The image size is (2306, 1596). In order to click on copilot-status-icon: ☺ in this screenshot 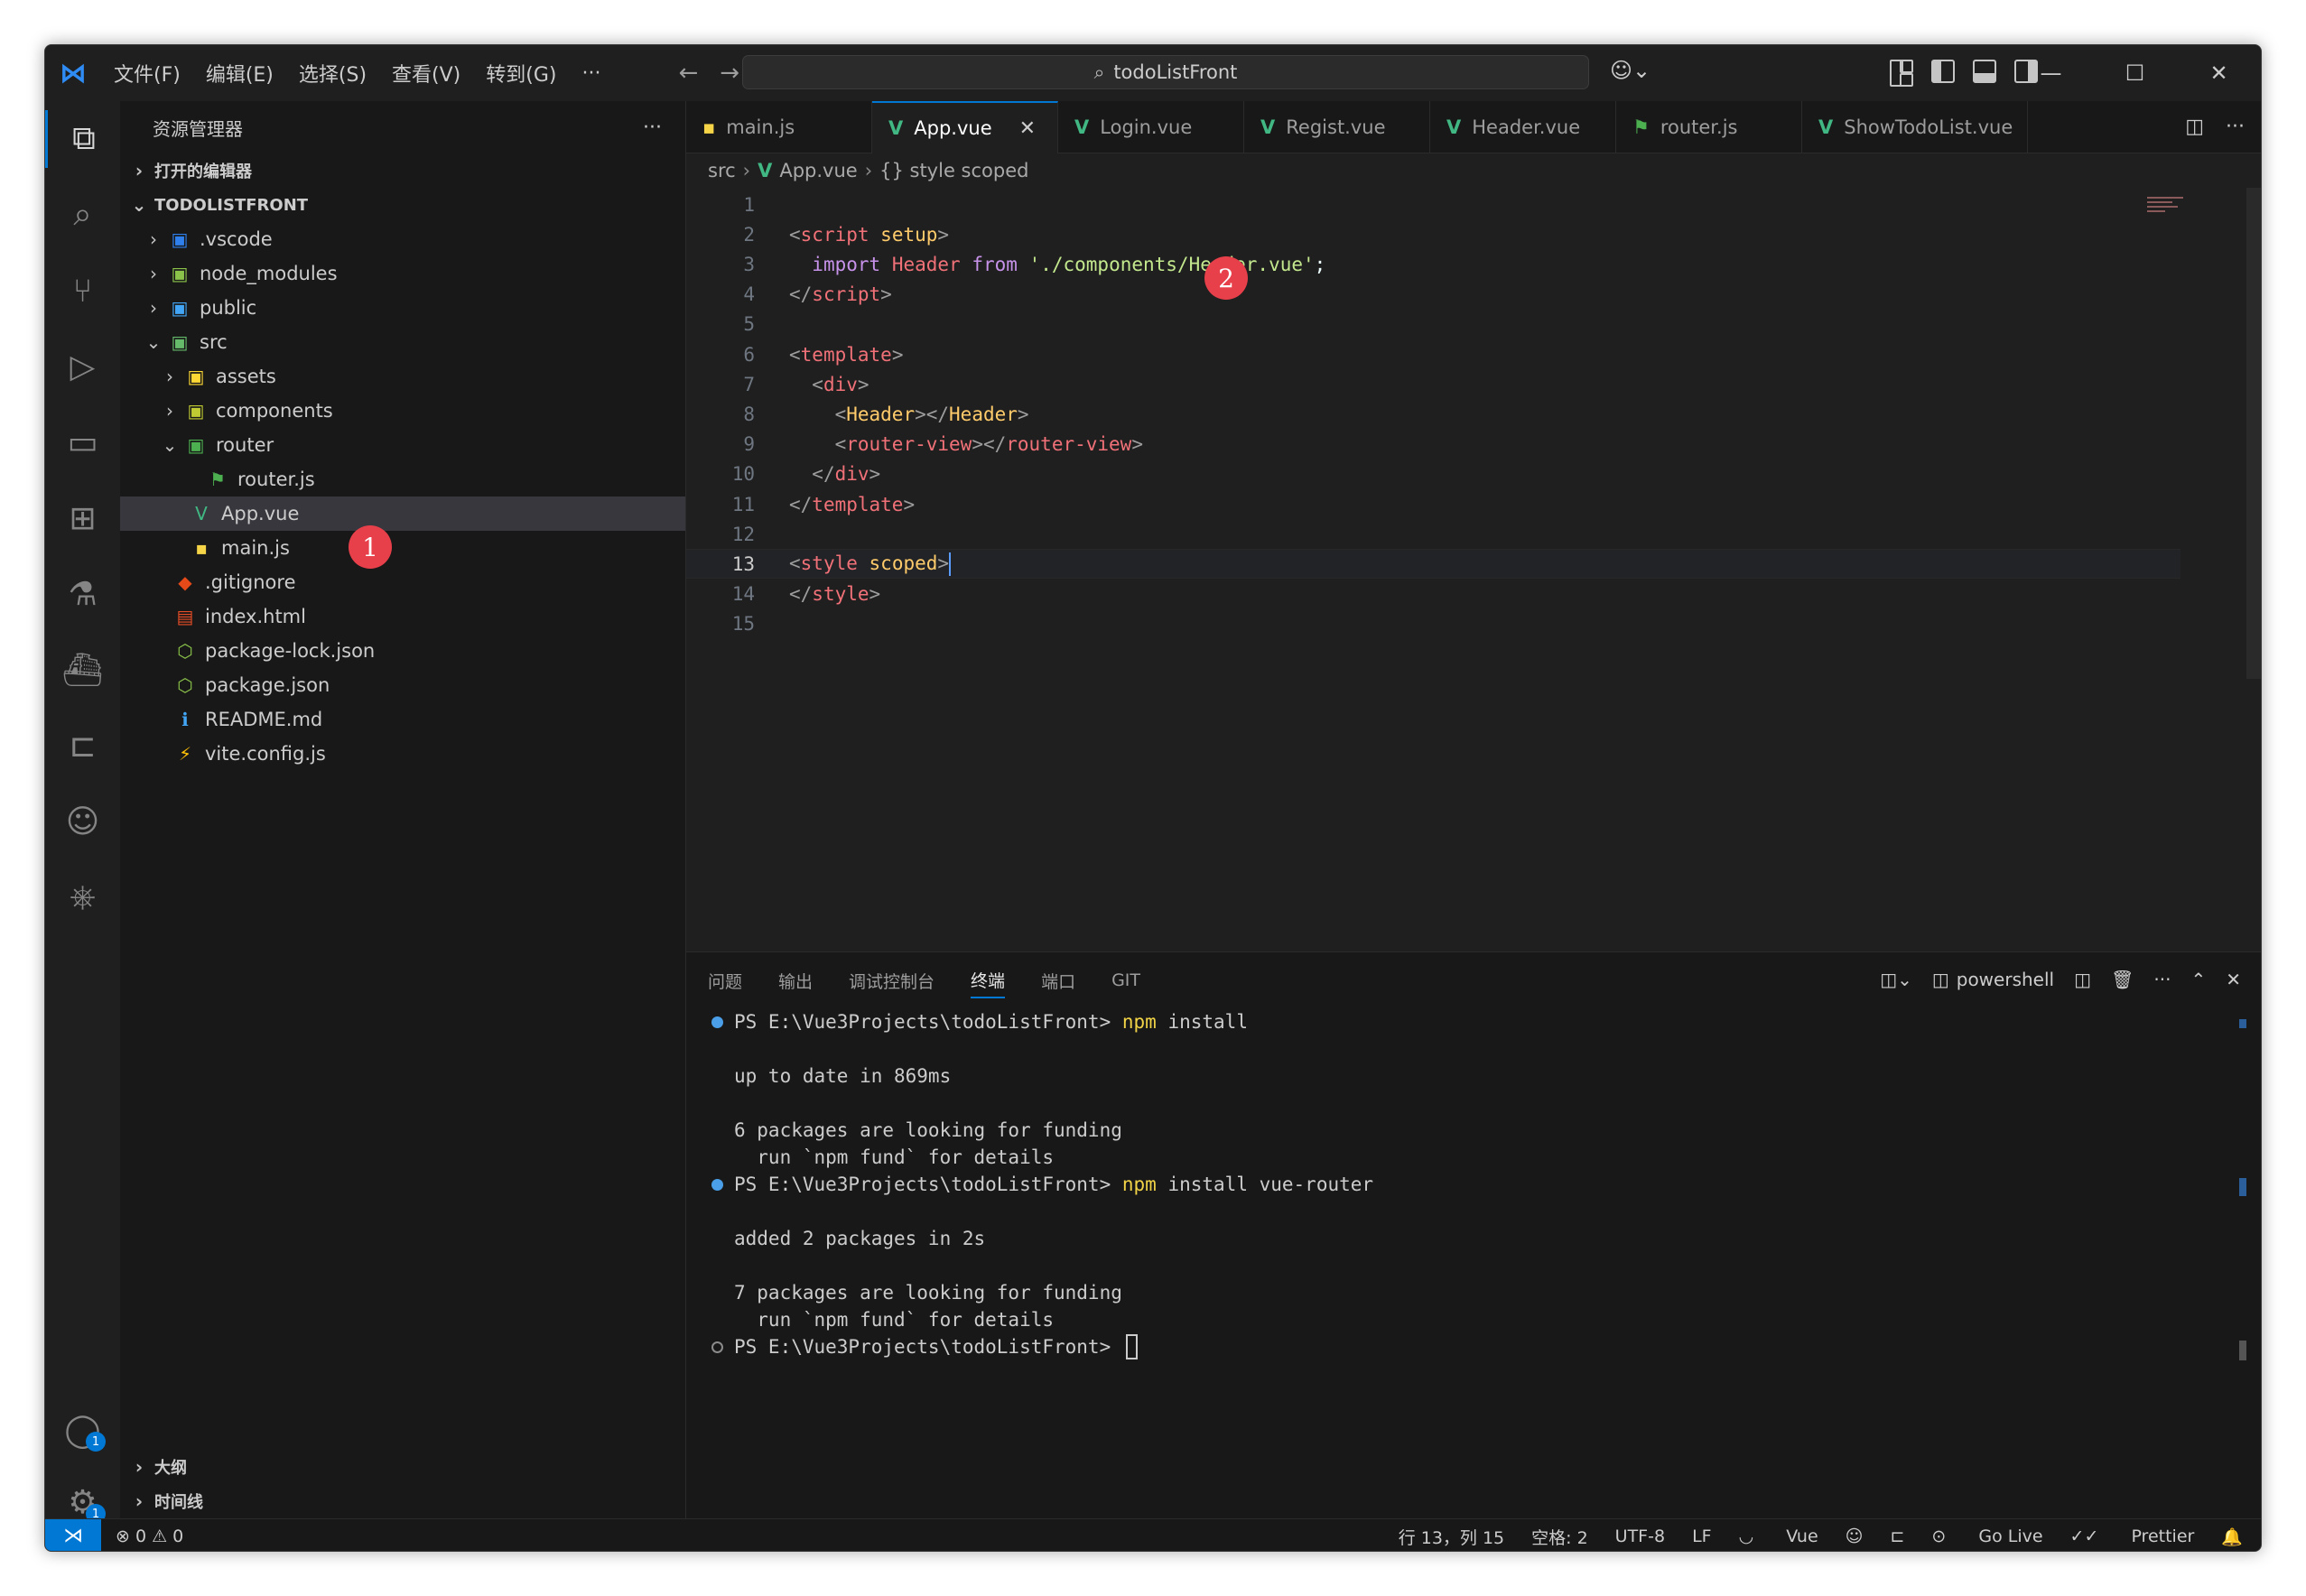, I will do `click(1855, 1536)`.